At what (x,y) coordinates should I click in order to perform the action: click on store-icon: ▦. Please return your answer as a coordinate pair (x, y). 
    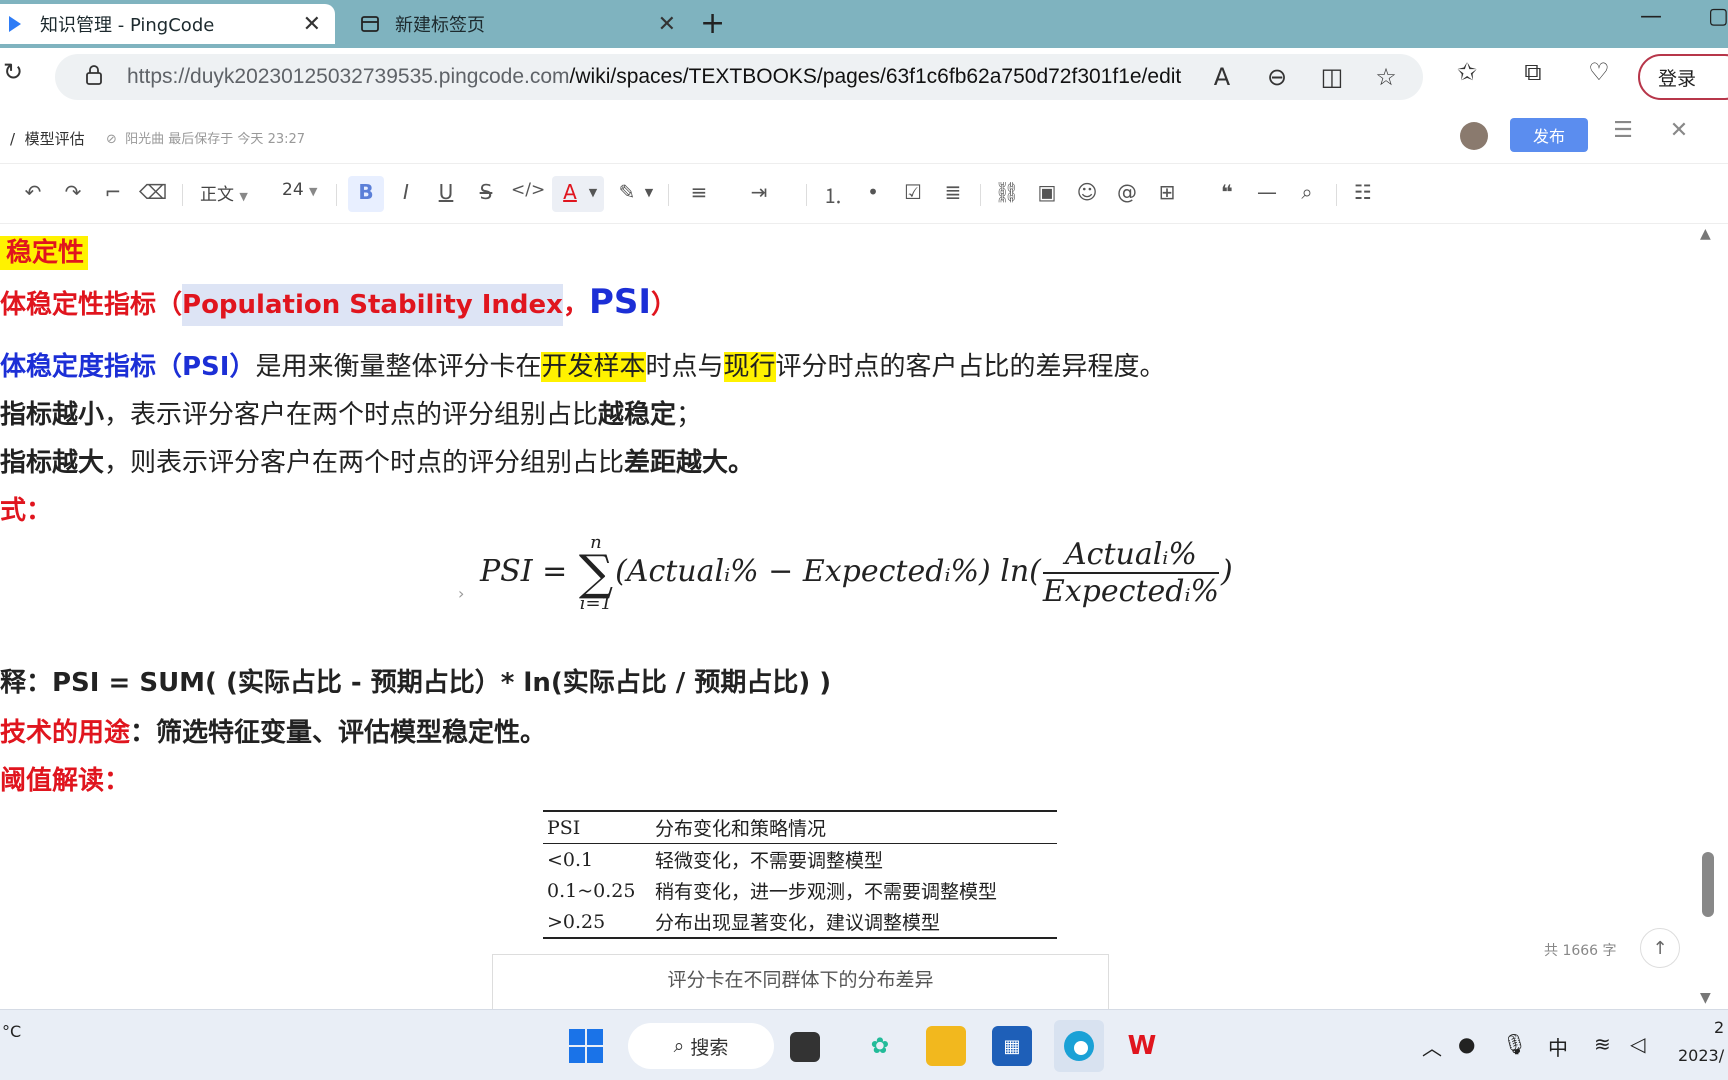
    Looking at the image, I should click on (1012, 1046).